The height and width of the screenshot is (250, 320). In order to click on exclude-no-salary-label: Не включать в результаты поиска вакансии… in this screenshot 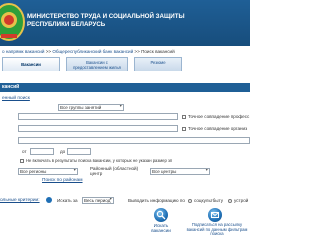, I will do `click(99, 160)`.